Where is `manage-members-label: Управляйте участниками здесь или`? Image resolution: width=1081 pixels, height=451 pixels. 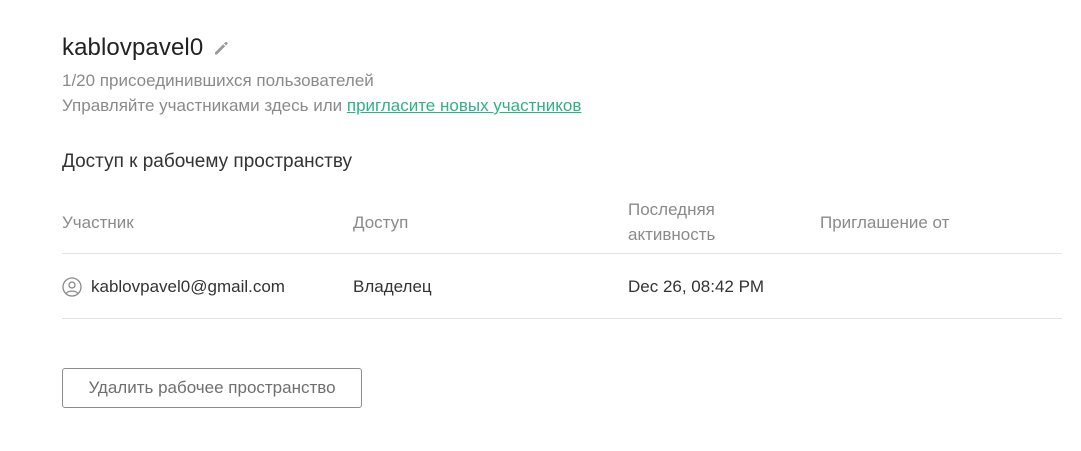 manage-members-label: Управляйте участниками здесь или is located at coordinates (204, 105).